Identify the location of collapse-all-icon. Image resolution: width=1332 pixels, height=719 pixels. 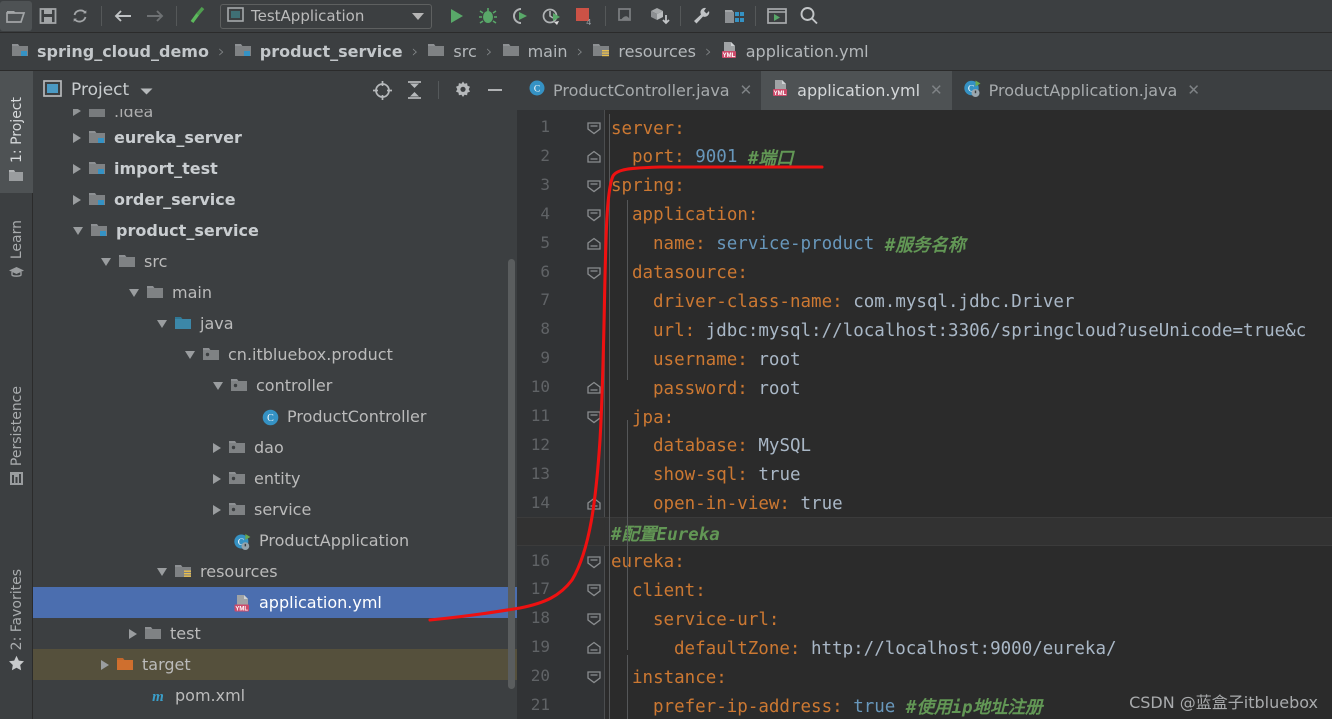
(414, 90).